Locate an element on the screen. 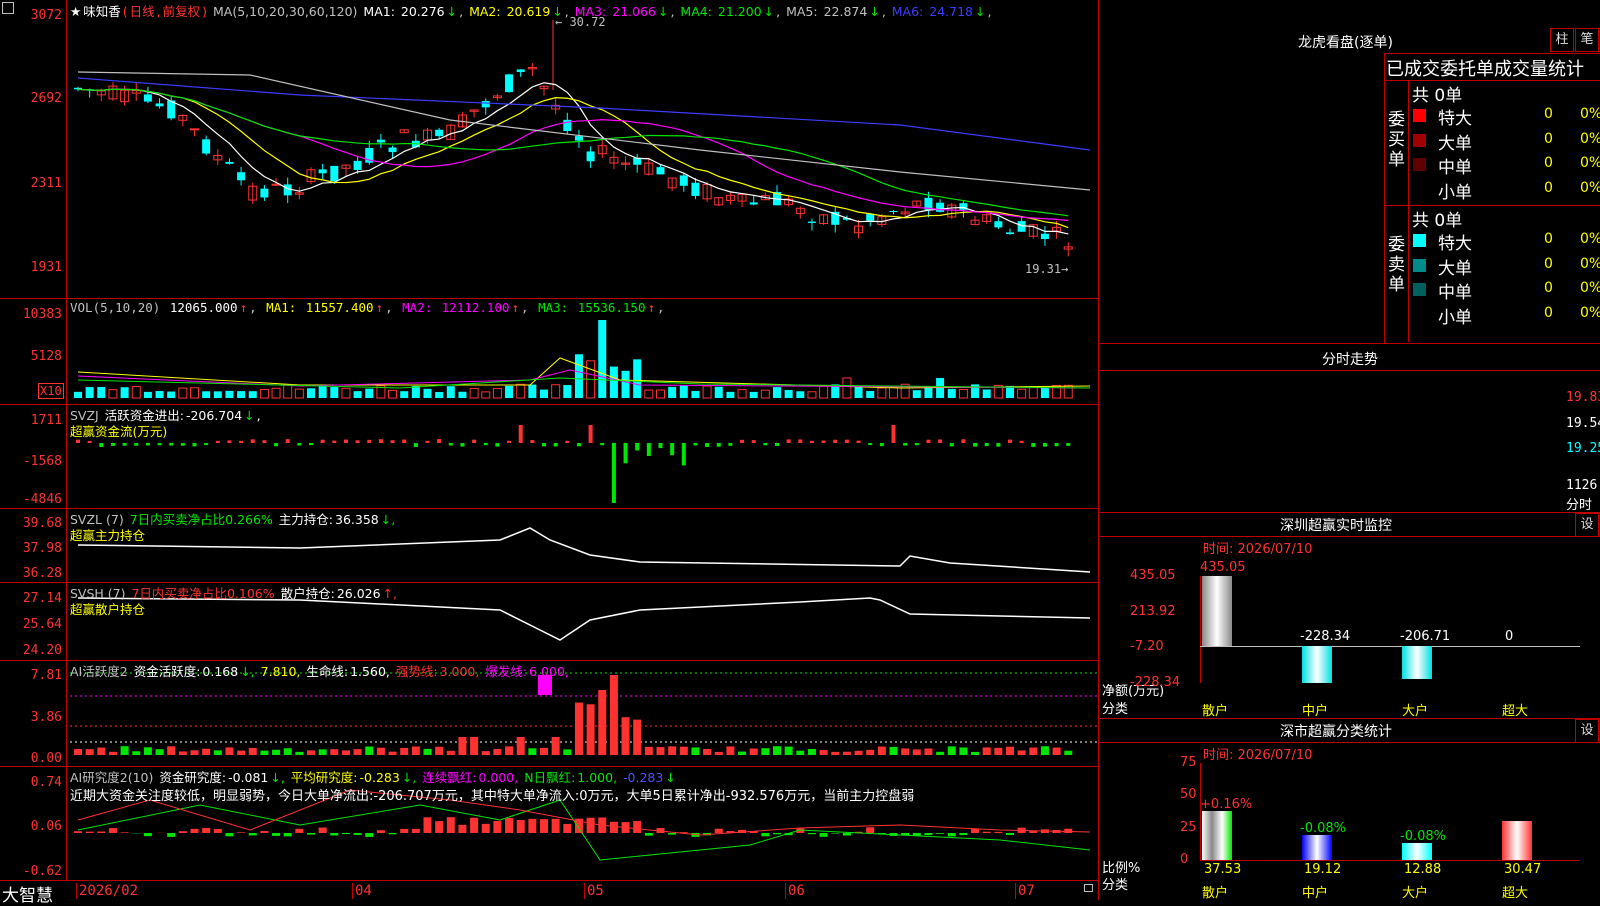  adjust-label: 前复权 is located at coordinates (182, 11).